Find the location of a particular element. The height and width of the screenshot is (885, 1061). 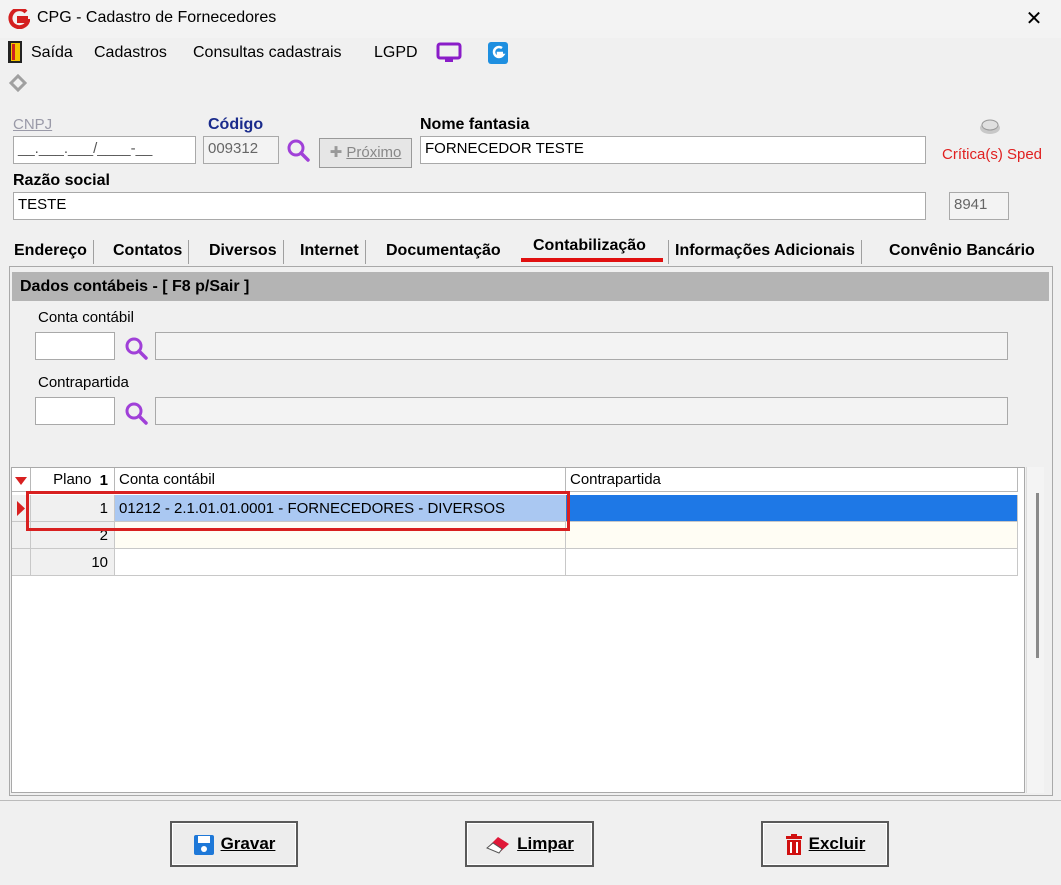

sort-indicator-label: 1 is located at coordinates (103, 480).